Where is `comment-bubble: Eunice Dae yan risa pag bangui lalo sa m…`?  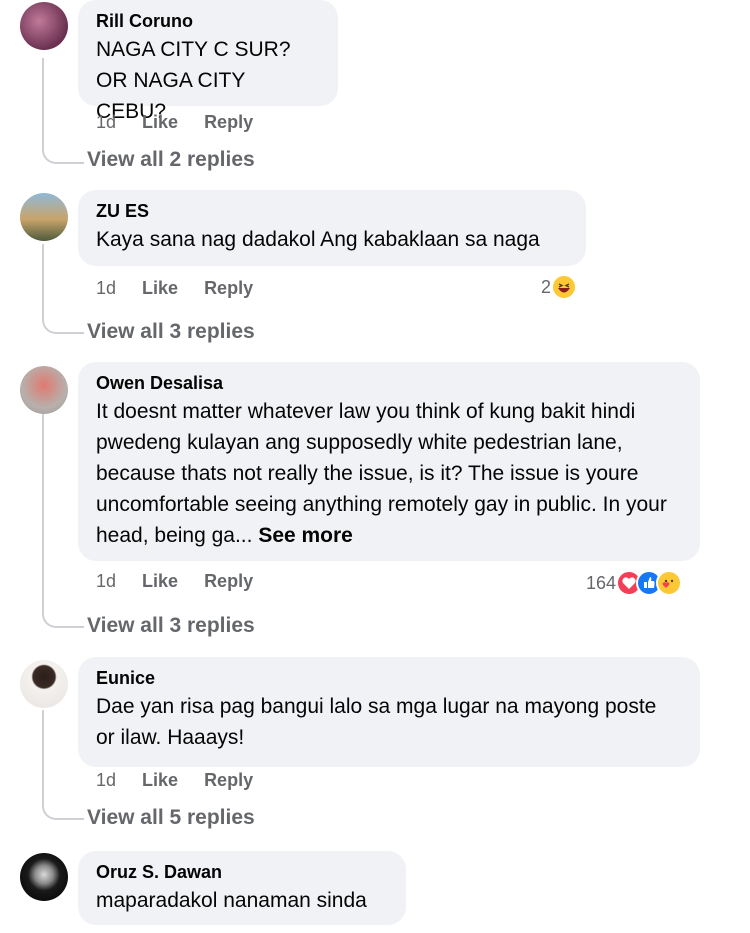 comment-bubble: Eunice Dae yan risa pag bangui lalo sa m… is located at coordinates (389, 712).